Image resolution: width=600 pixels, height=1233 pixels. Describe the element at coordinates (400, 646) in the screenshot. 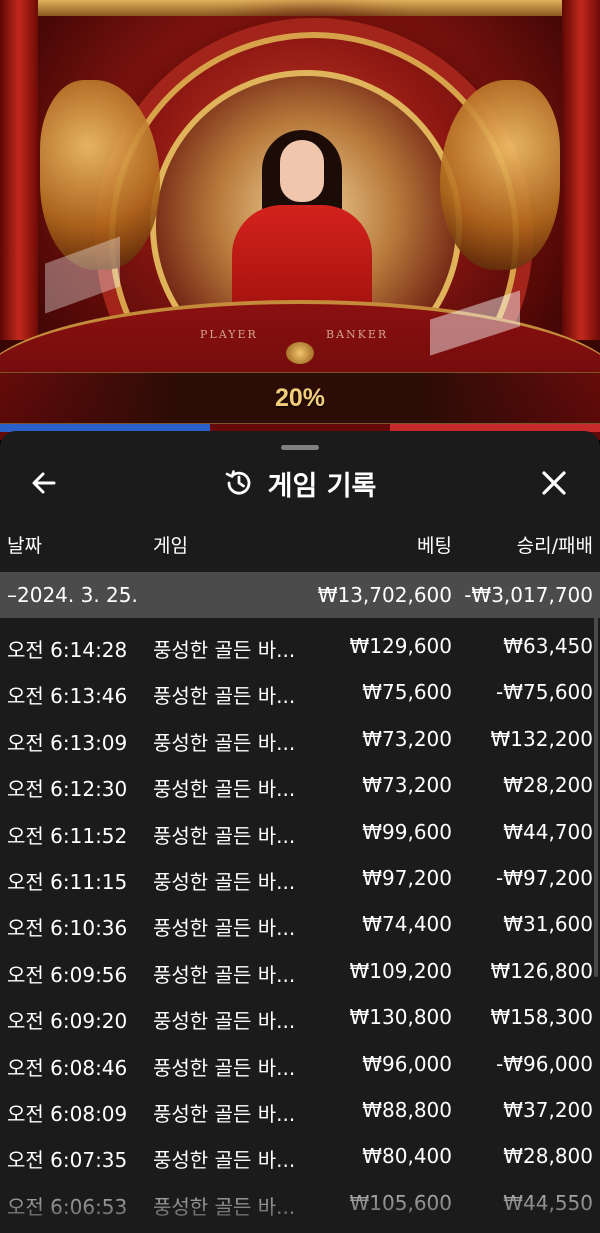

I see `row-bet: ₩129,600` at that location.